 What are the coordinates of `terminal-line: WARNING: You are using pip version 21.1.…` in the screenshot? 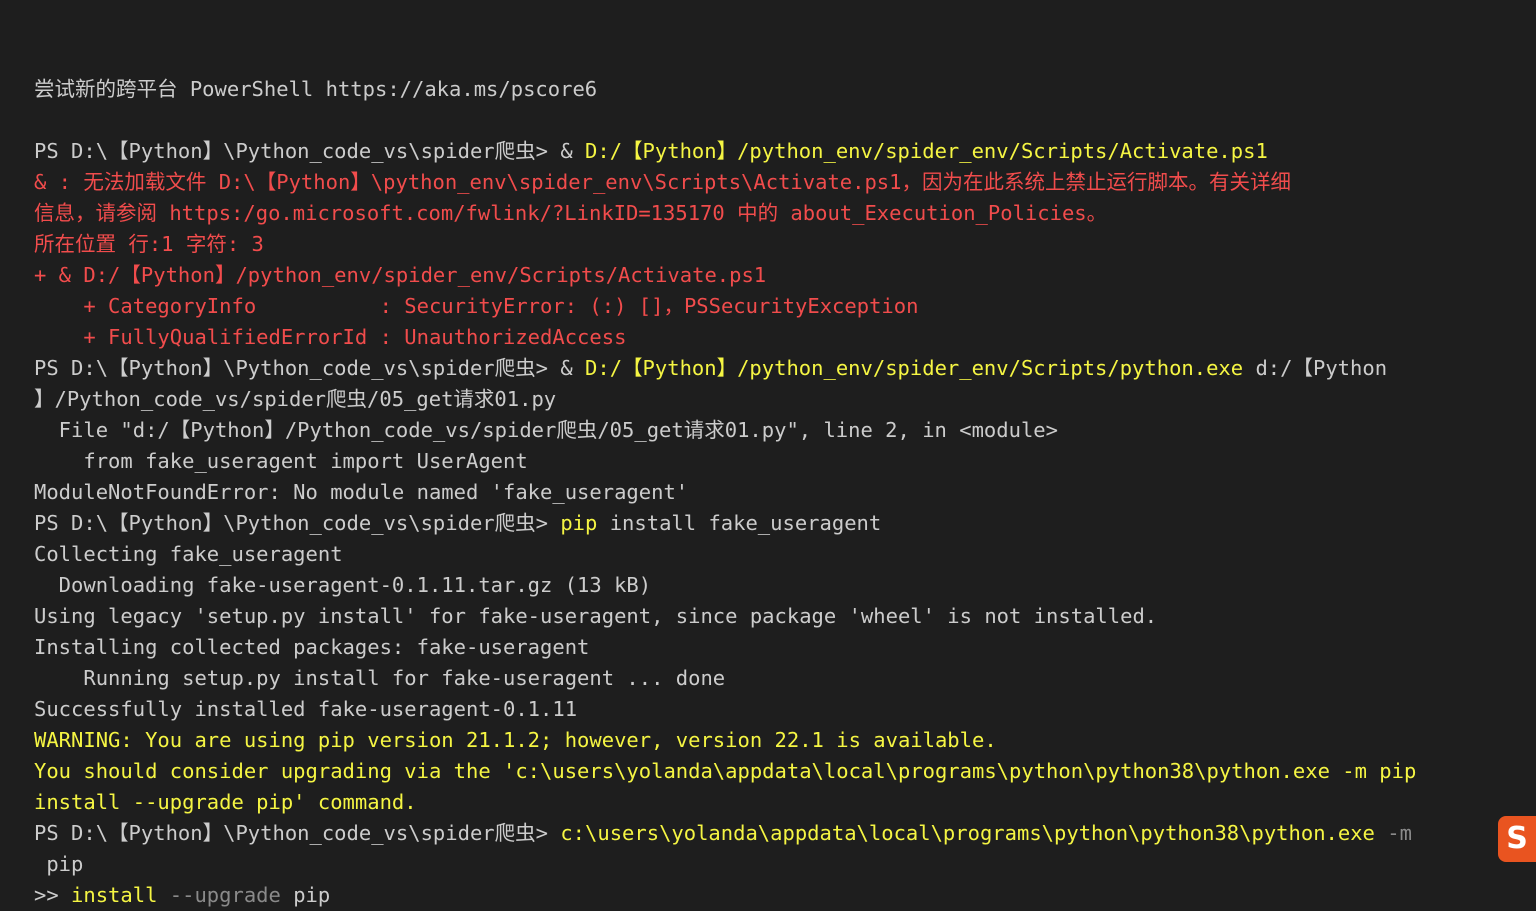 It's located at (785, 740).